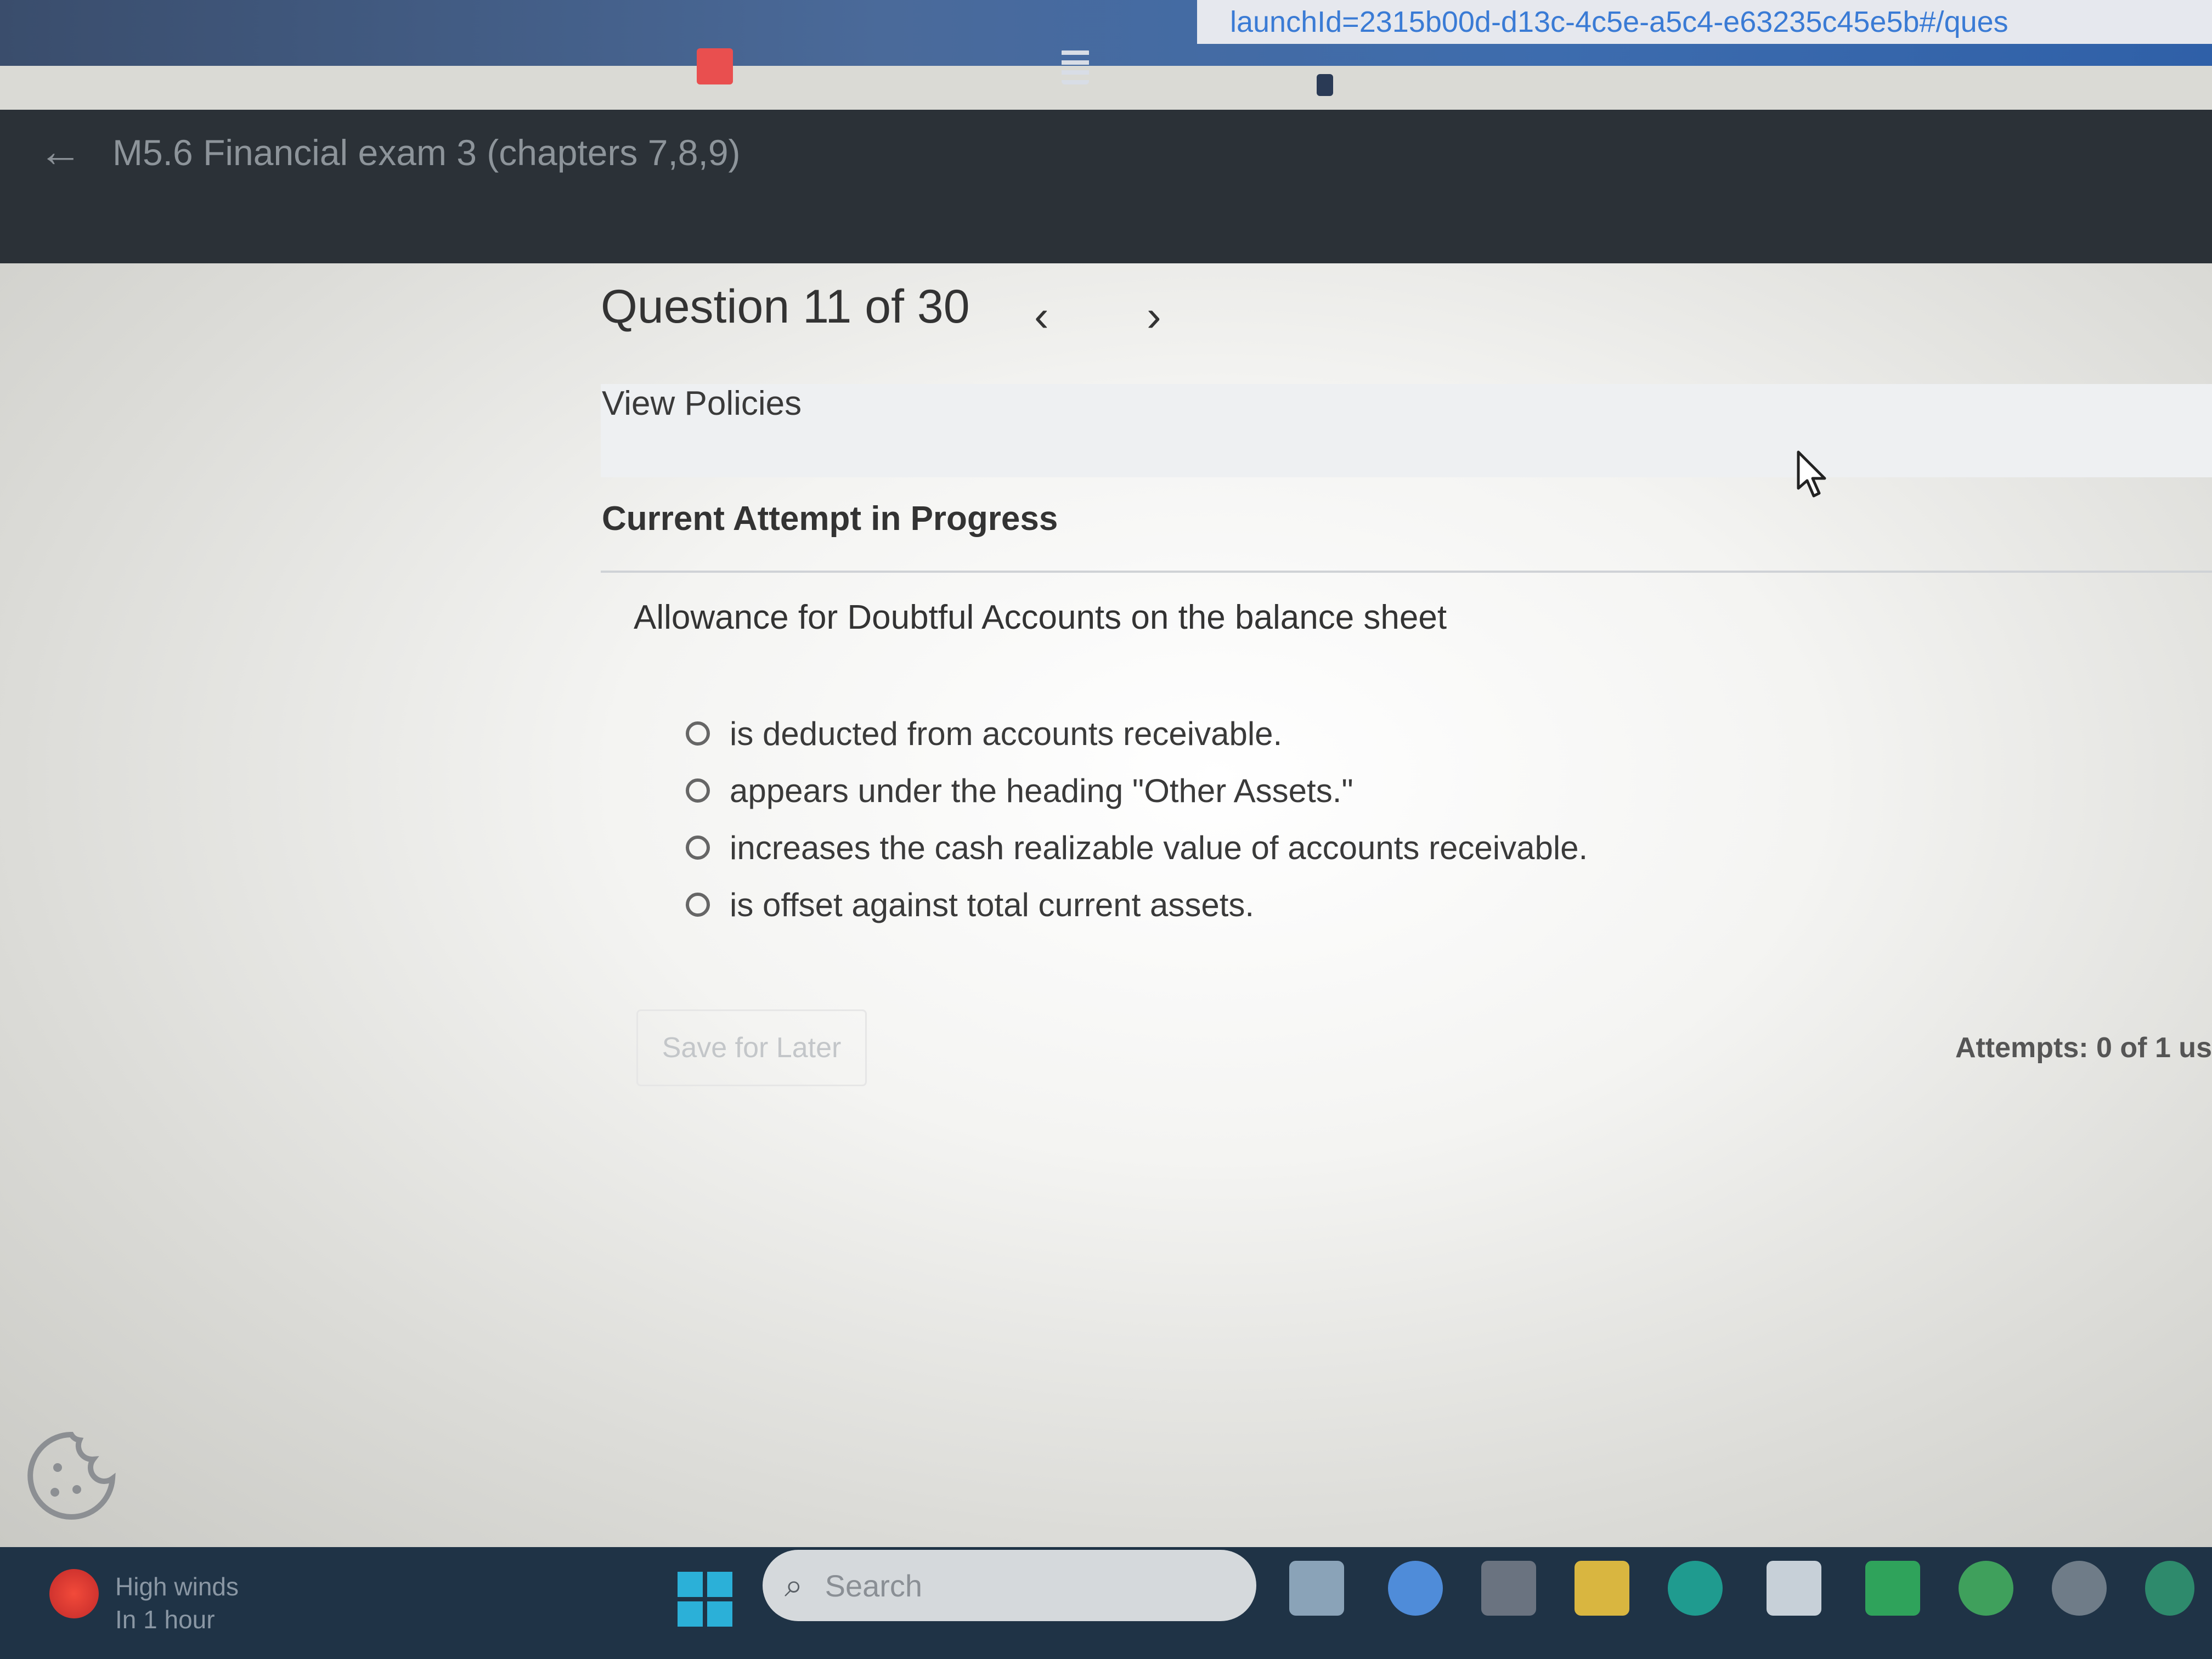 Image resolution: width=2212 pixels, height=1659 pixels. What do you see at coordinates (1317, 1589) in the screenshot?
I see `task-view-icon` at bounding box center [1317, 1589].